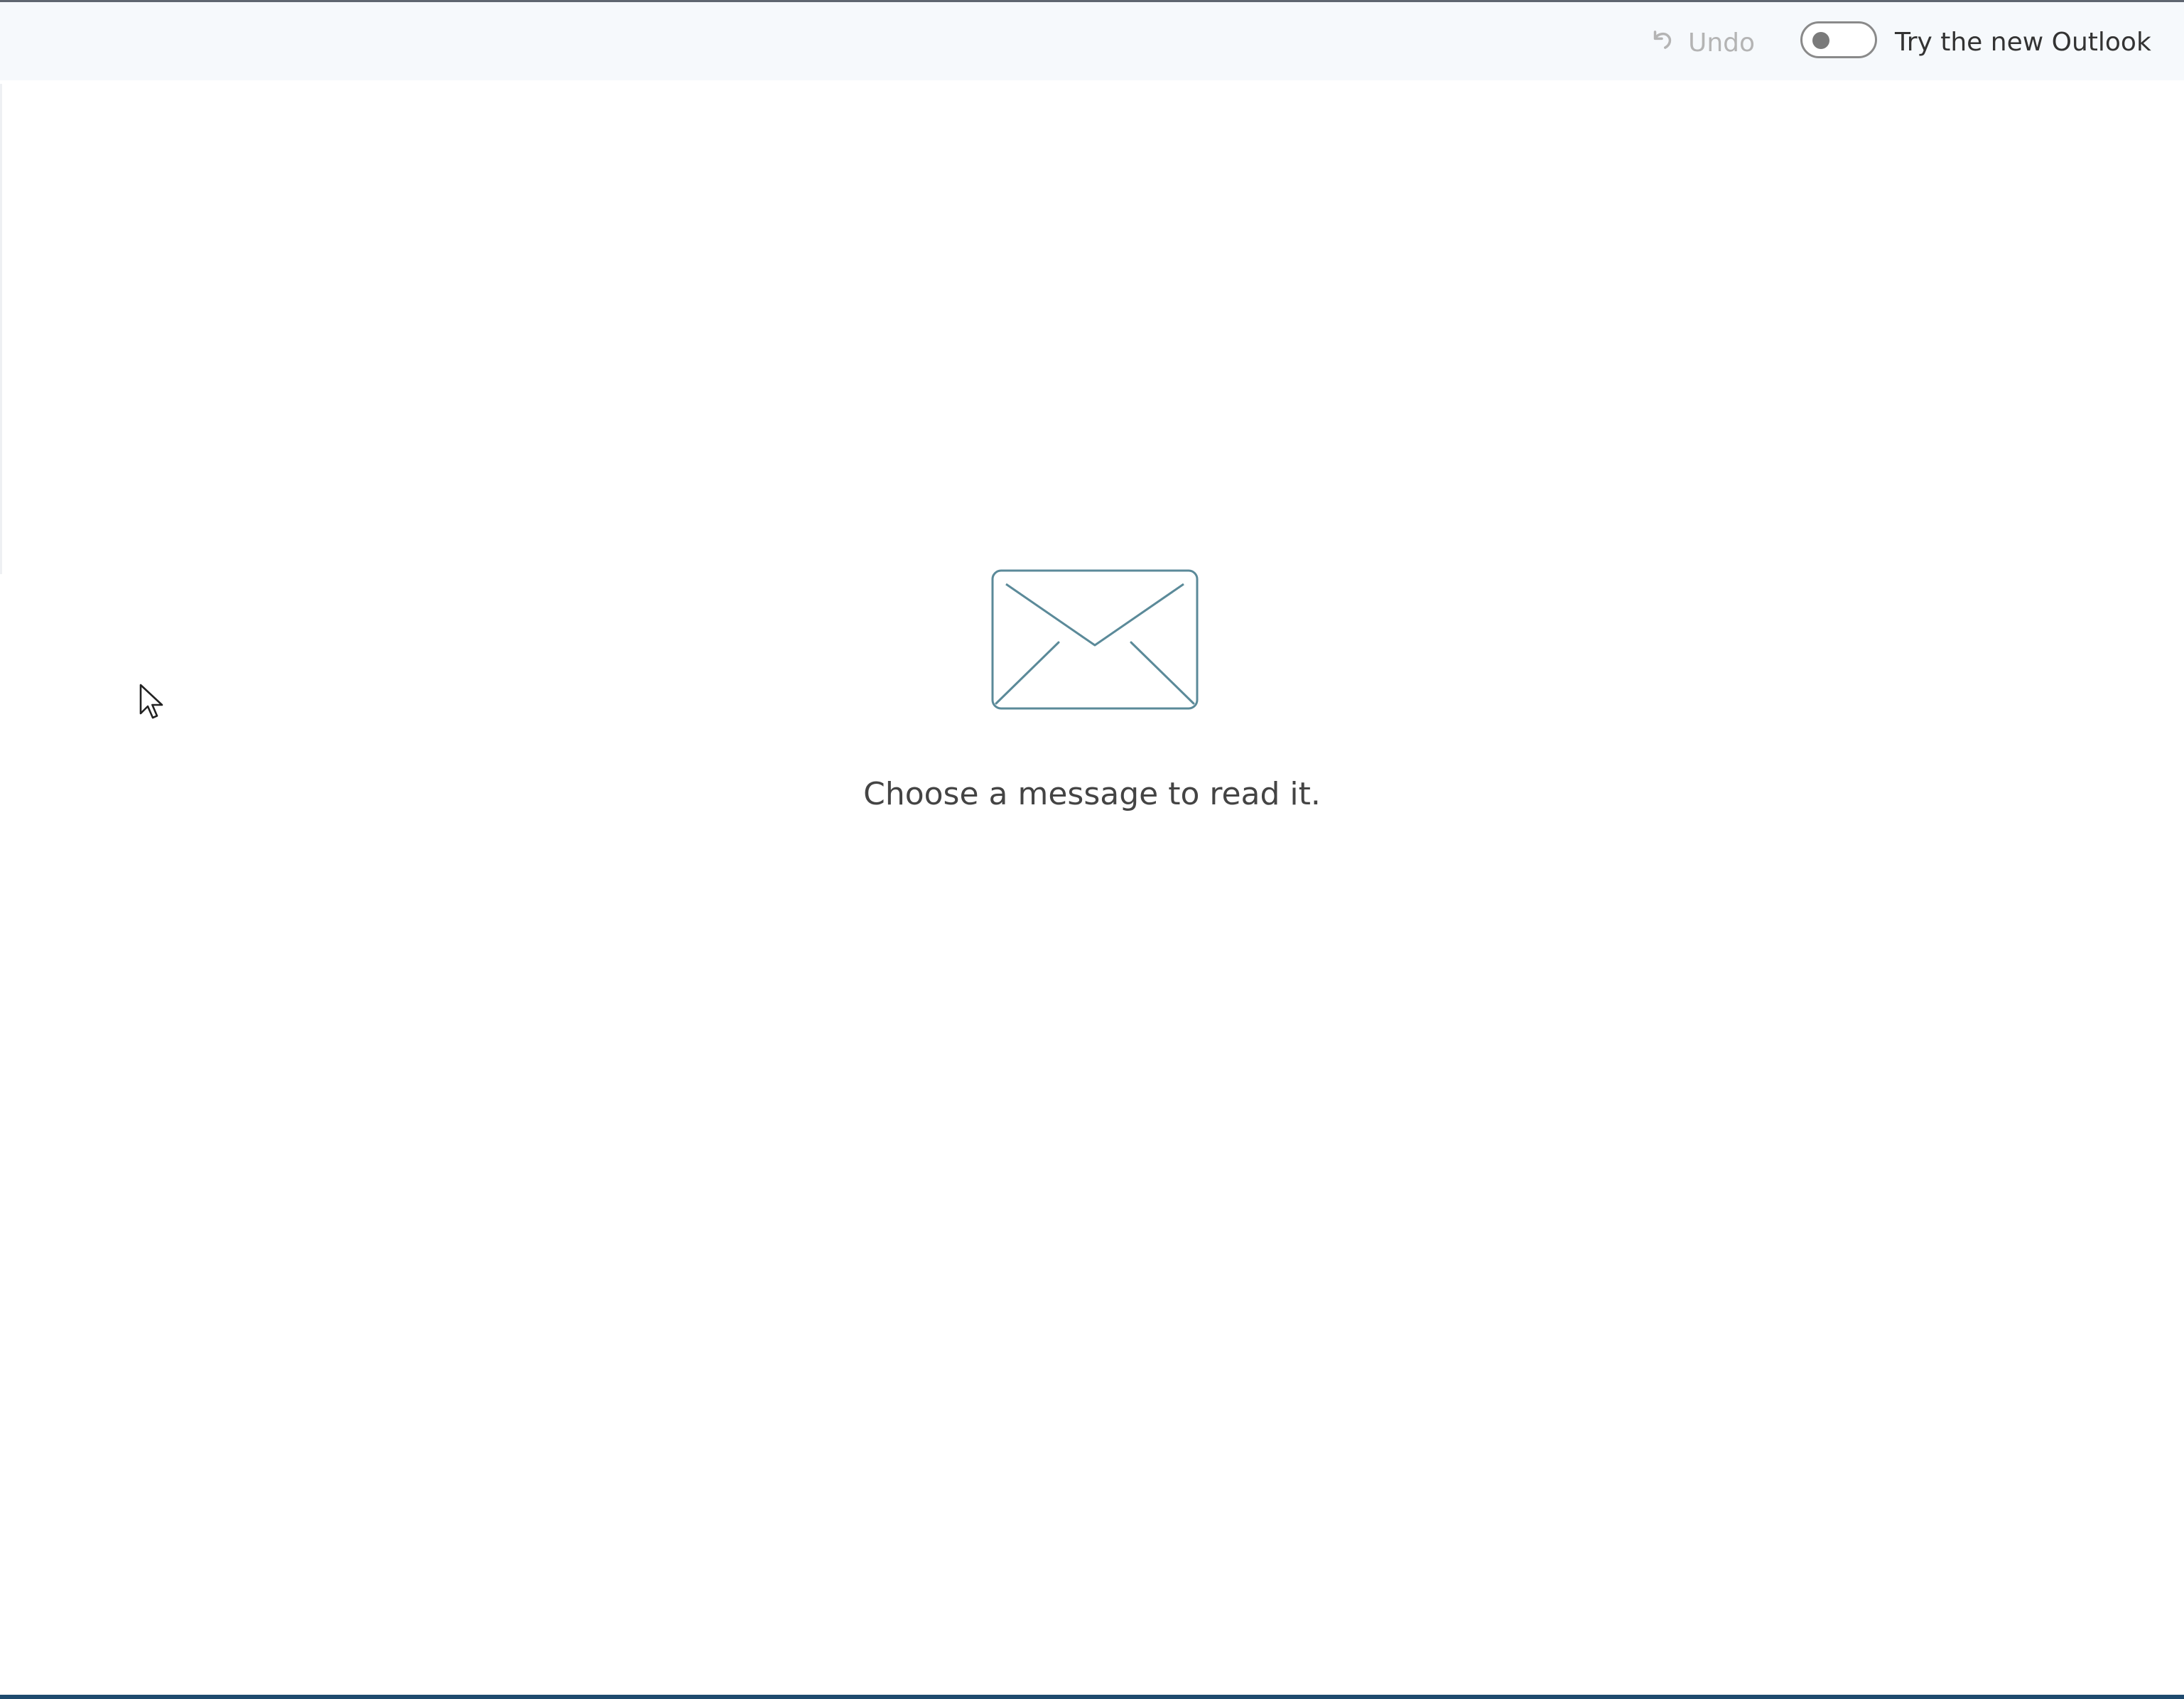 This screenshot has width=2184, height=1699. What do you see at coordinates (1662, 43) in the screenshot?
I see `undo-icon` at bounding box center [1662, 43].